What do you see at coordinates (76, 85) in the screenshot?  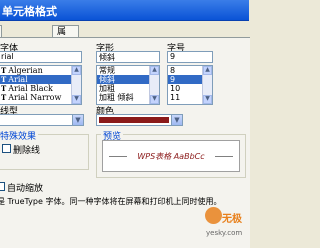 I see `font-name-scrollbar: ▲ ▼` at bounding box center [76, 85].